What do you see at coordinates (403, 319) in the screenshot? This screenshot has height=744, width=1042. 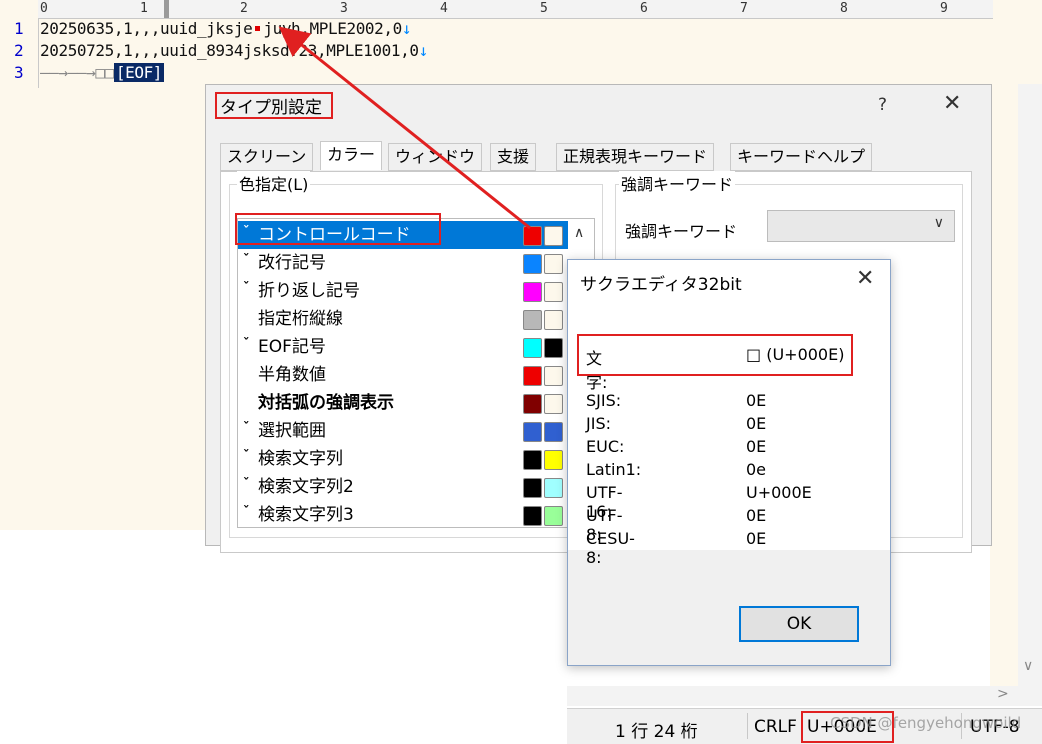 I see `color-list-item: 指定桁縦線` at bounding box center [403, 319].